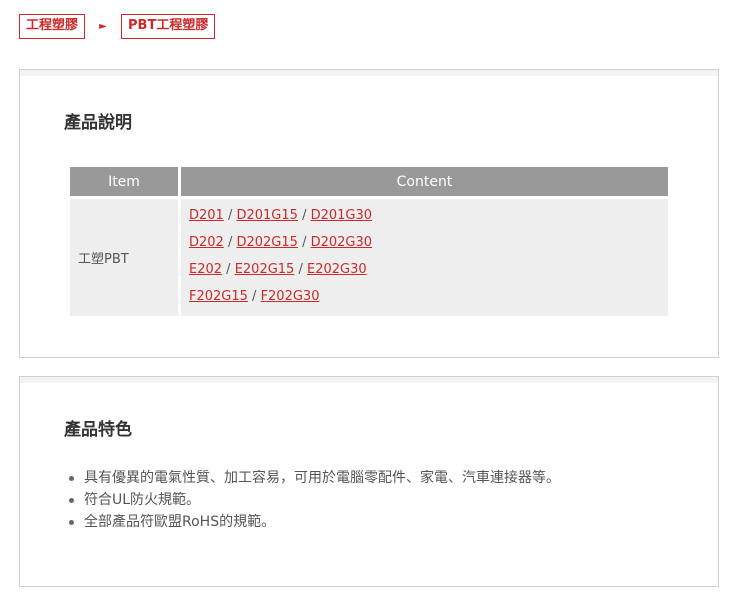 The image size is (730, 596). Describe the element at coordinates (290, 296) in the screenshot. I see `model-link-f202g30: F202G30` at that location.